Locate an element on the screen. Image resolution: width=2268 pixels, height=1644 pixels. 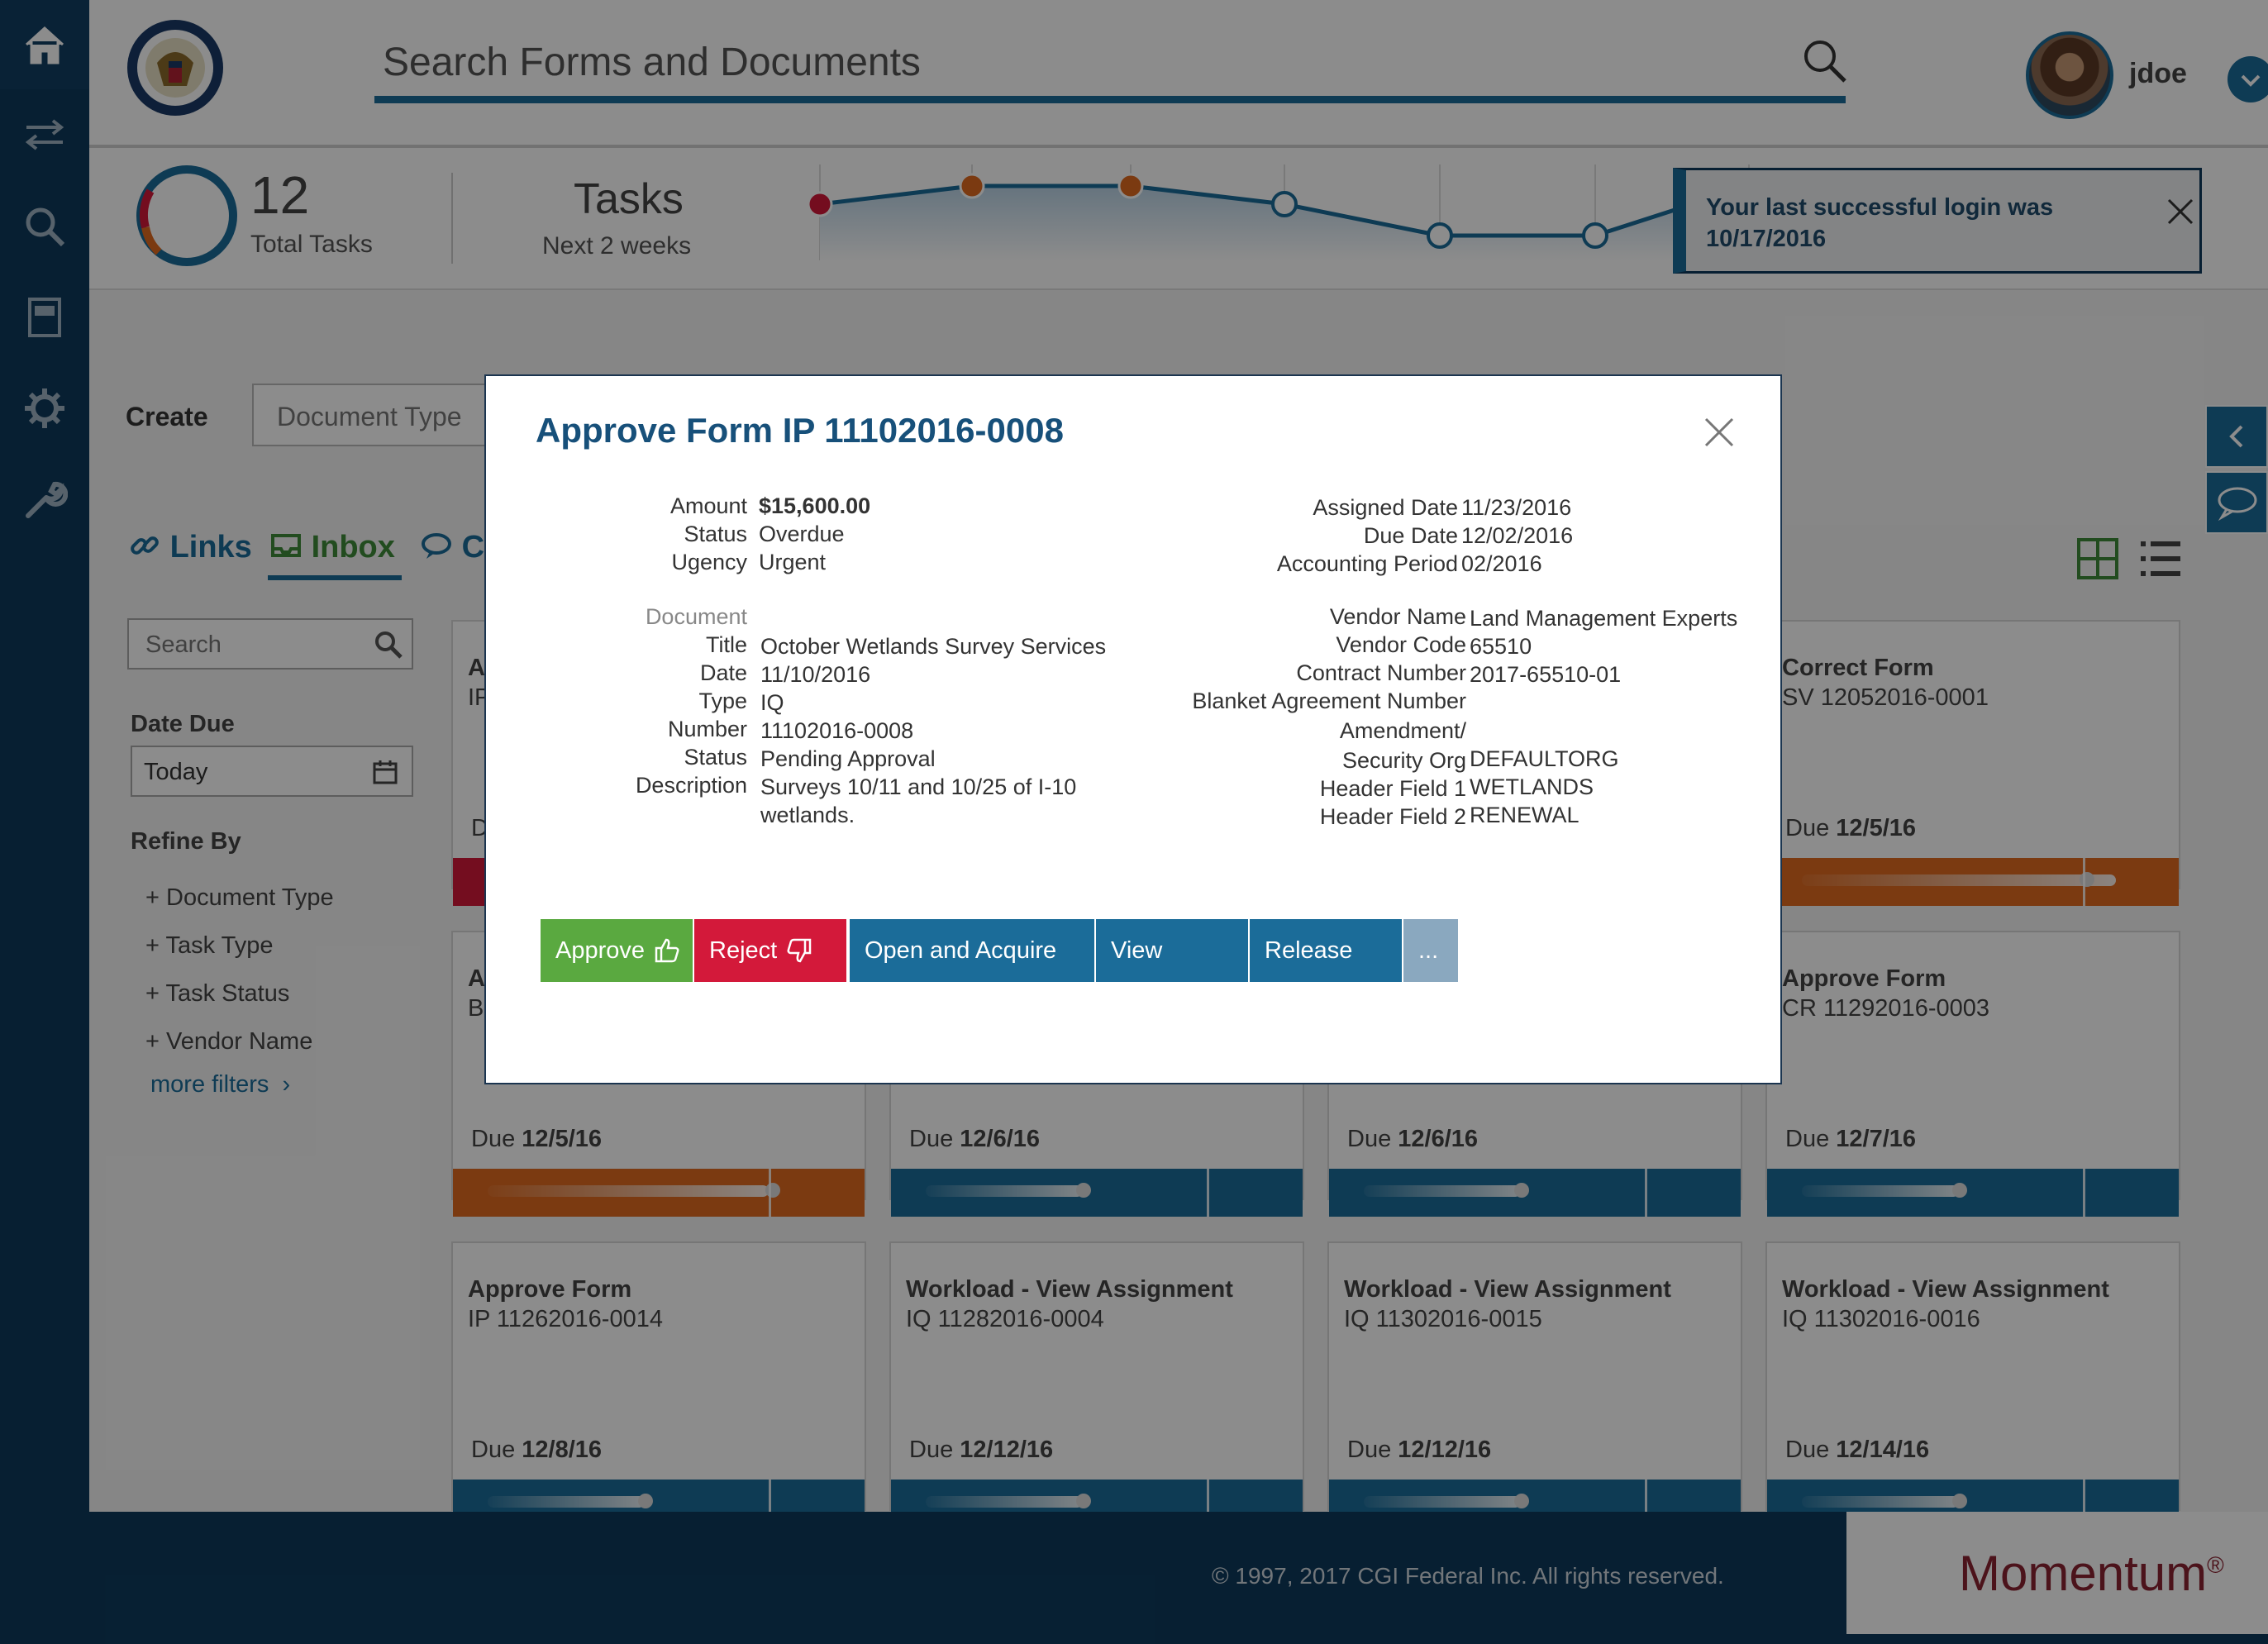
contract-number-label: Contract Number is located at coordinates (1381, 672).